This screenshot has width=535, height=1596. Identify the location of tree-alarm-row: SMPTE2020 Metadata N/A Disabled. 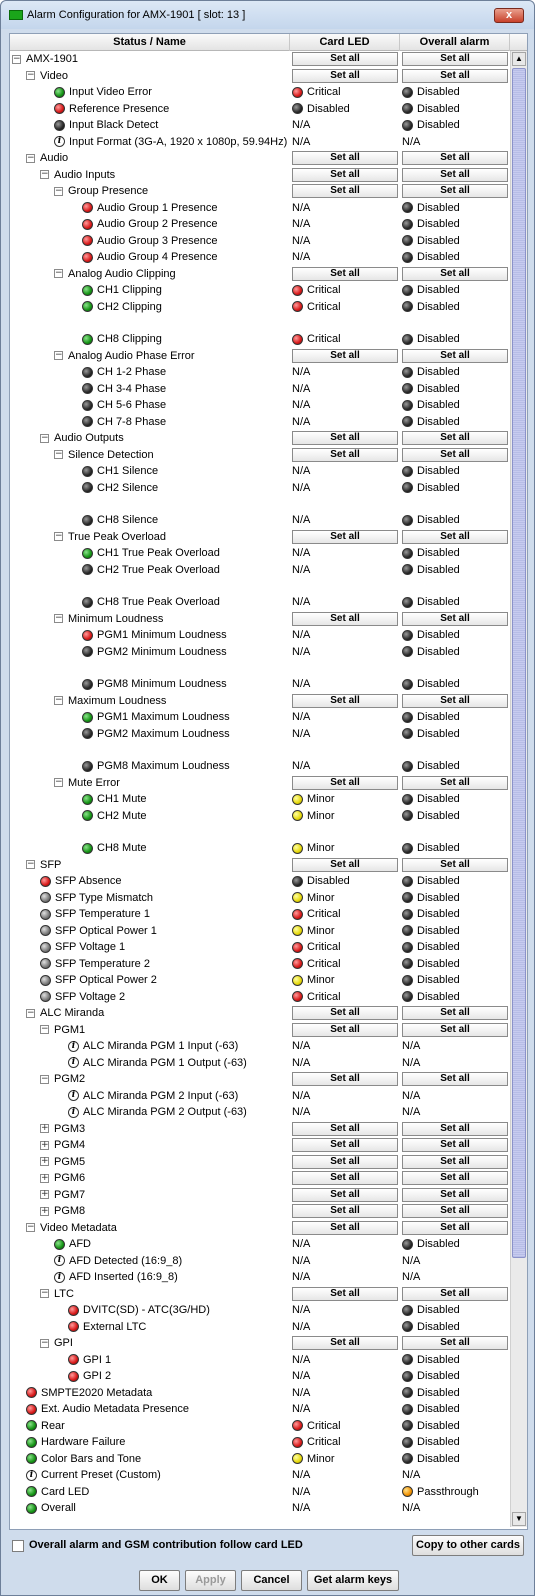
(260, 1393).